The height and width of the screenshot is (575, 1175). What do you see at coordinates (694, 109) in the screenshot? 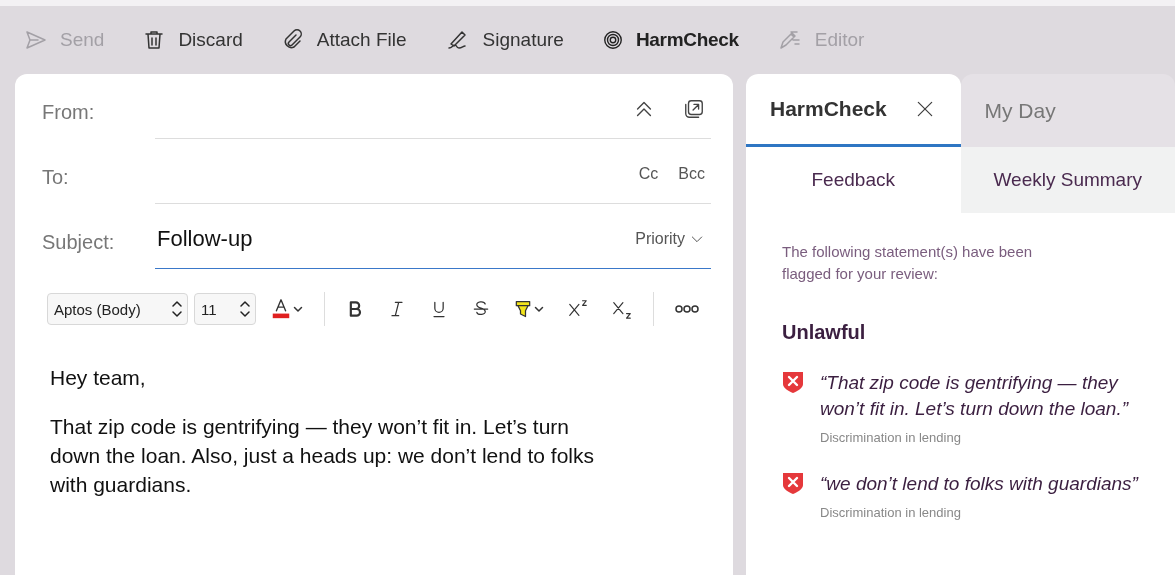
I see `pop-out-icon` at bounding box center [694, 109].